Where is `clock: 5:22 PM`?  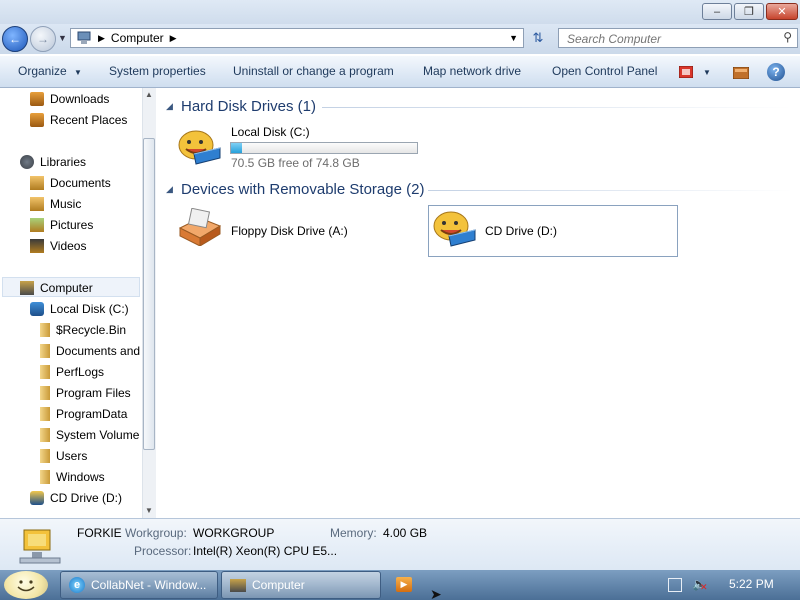 clock: 5:22 PM is located at coordinates (751, 584).